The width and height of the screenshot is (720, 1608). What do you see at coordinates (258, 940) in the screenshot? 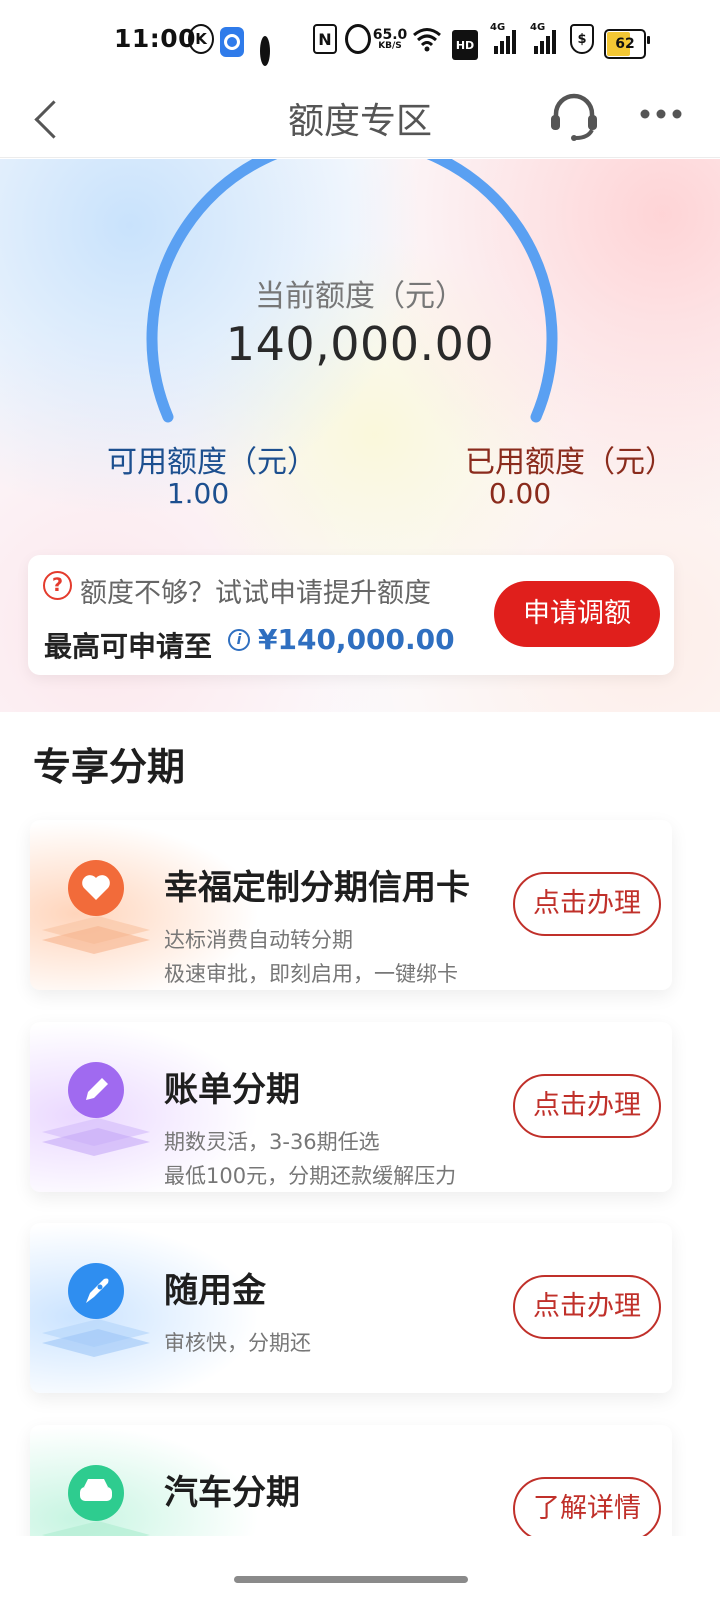
I see `product-subtitle: 达标消费自动转分期` at bounding box center [258, 940].